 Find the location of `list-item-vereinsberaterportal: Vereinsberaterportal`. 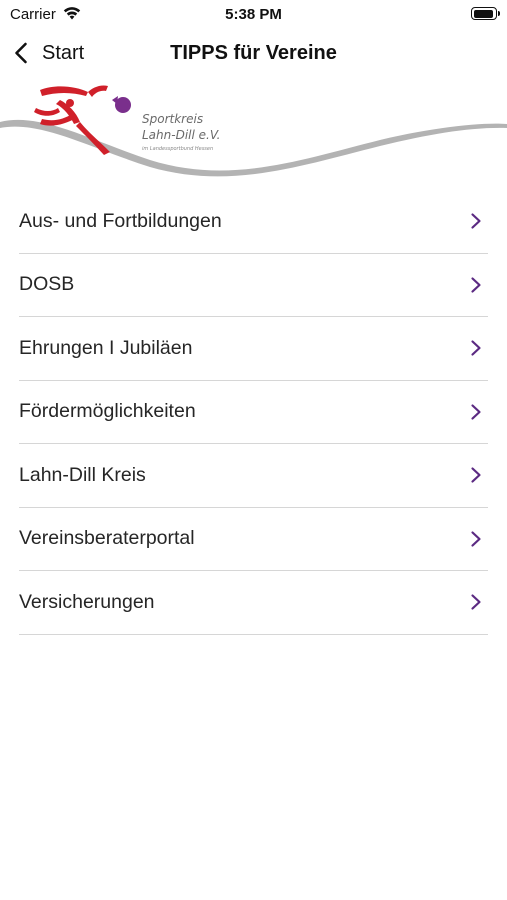

list-item-vereinsberaterportal: Vereinsberaterportal is located at coordinates (253, 539).